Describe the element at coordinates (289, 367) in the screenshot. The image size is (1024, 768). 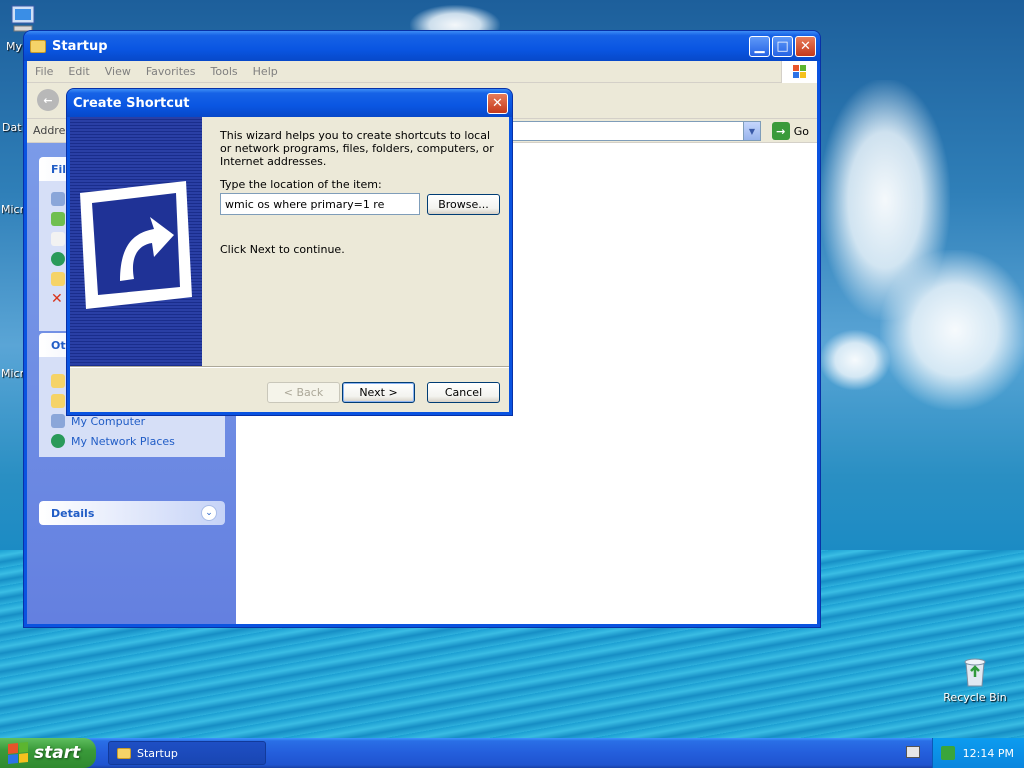
I see `dialog-separator` at that location.